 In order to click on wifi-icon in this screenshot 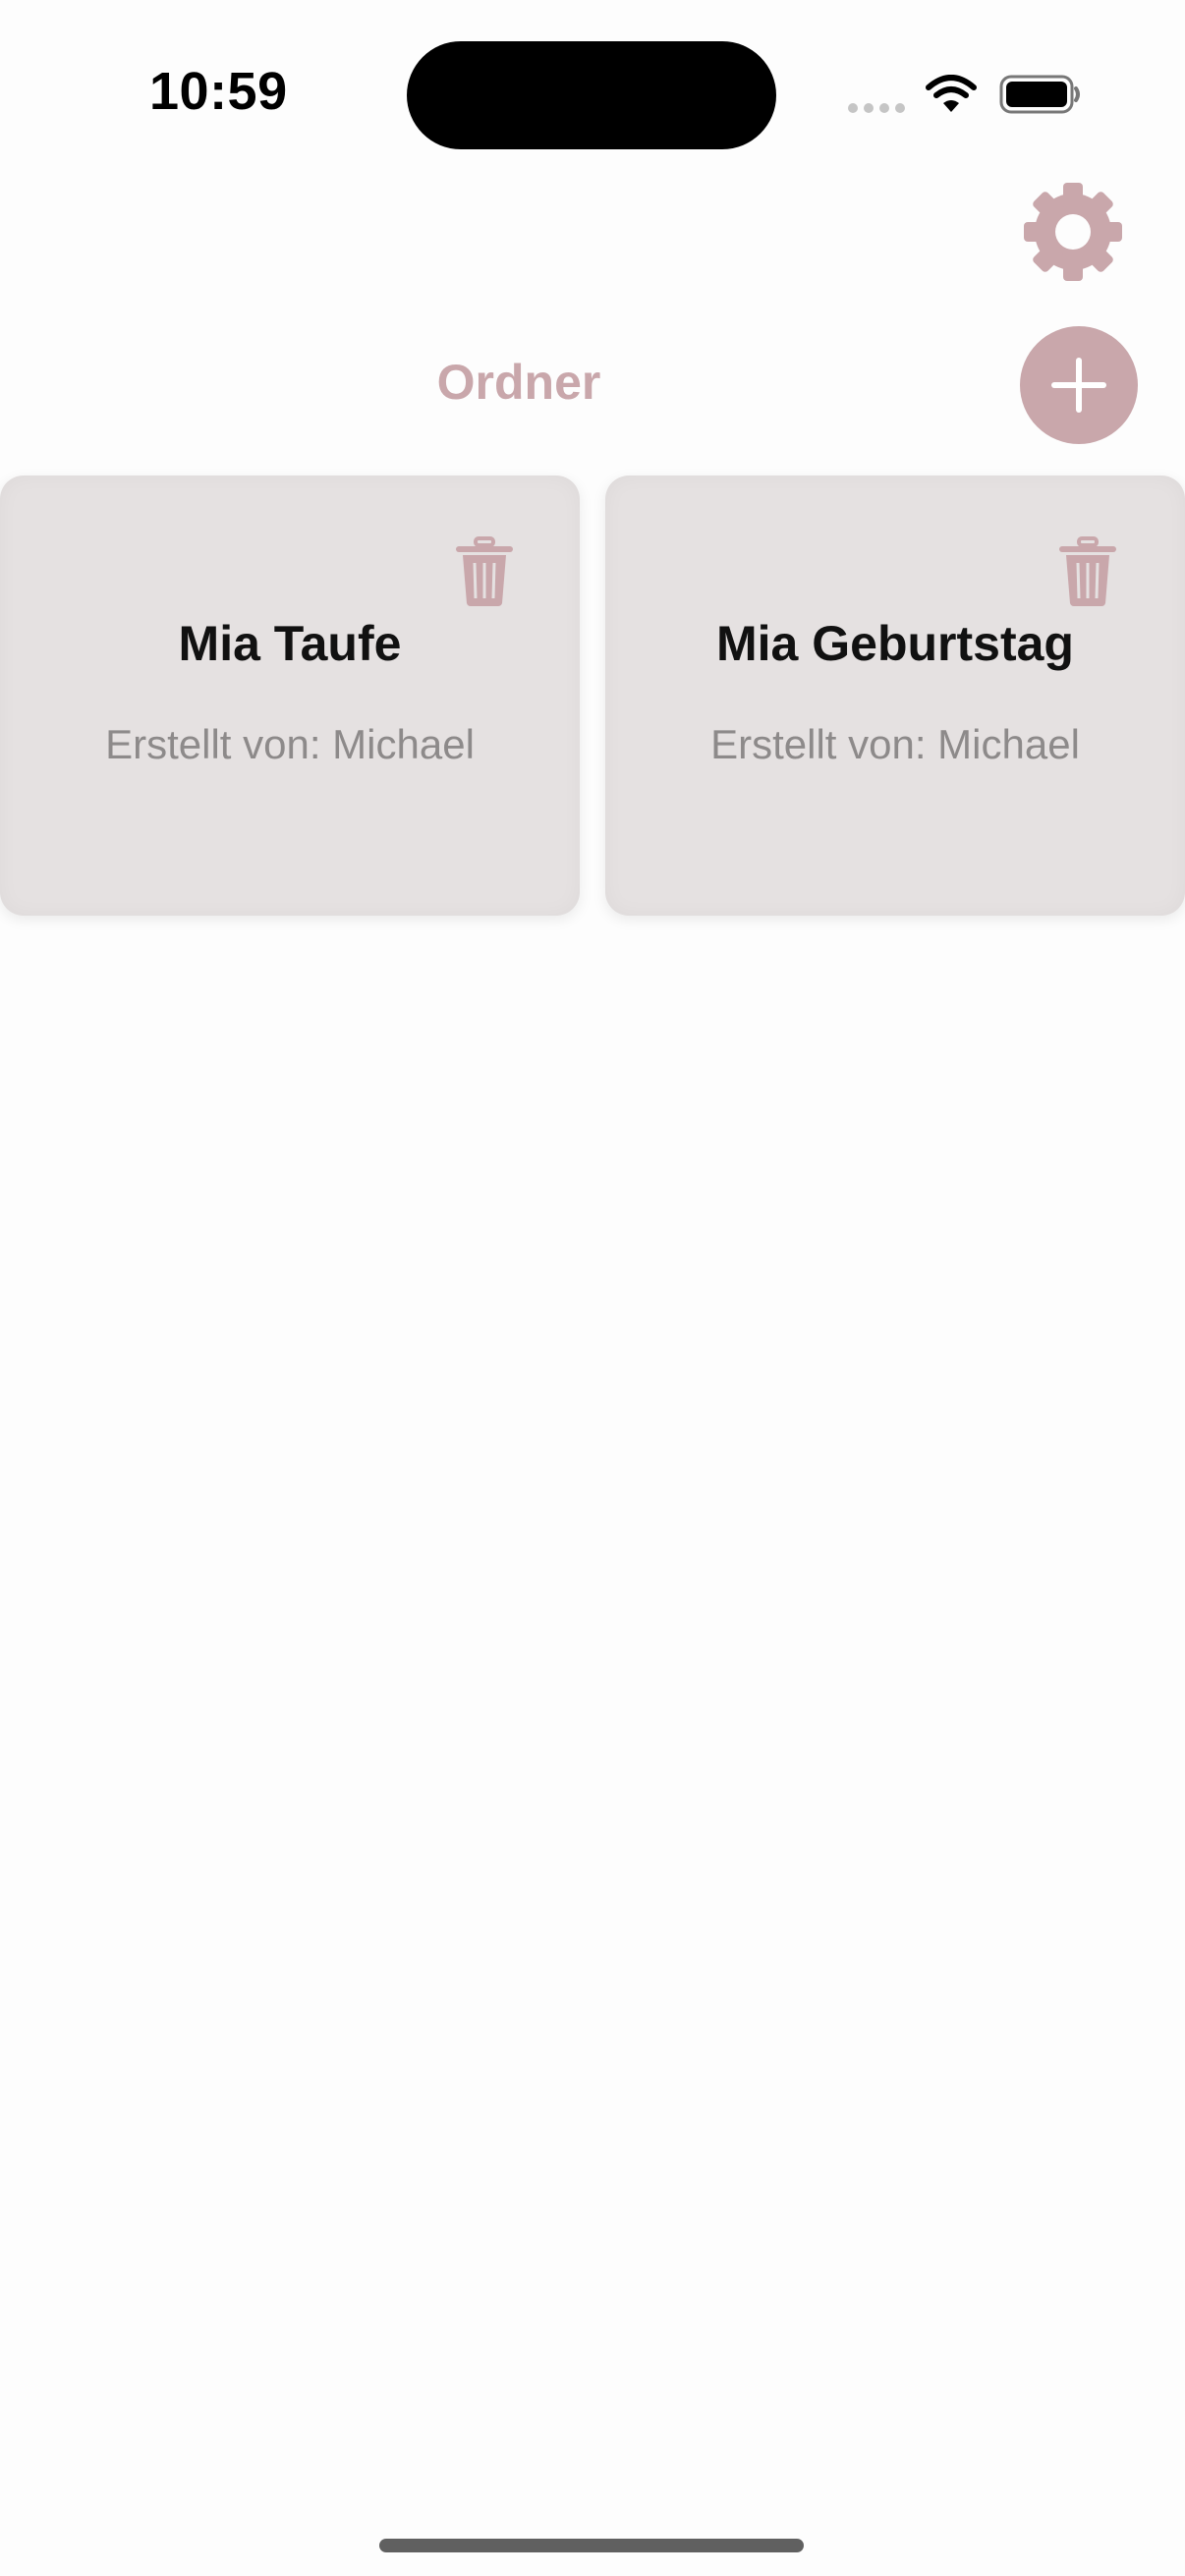, I will do `click(952, 93)`.